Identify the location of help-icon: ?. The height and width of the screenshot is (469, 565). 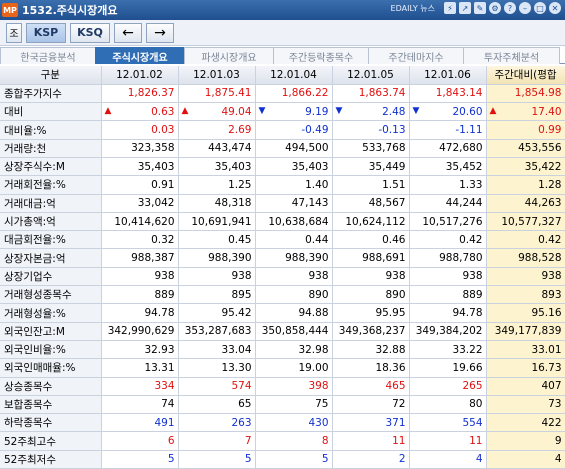
(510, 8).